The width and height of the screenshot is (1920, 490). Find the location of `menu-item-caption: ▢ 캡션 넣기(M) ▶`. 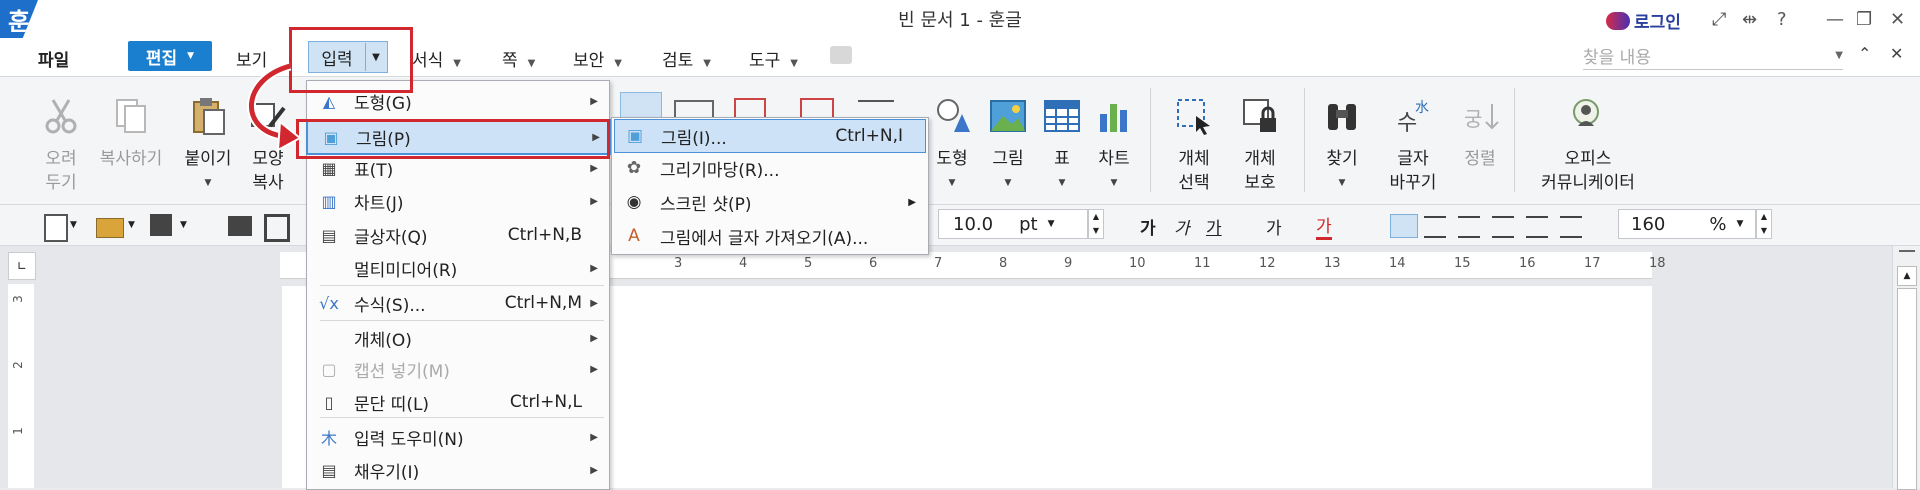

menu-item-caption: ▢ 캡션 넣기(M) ▶ is located at coordinates (457, 369).